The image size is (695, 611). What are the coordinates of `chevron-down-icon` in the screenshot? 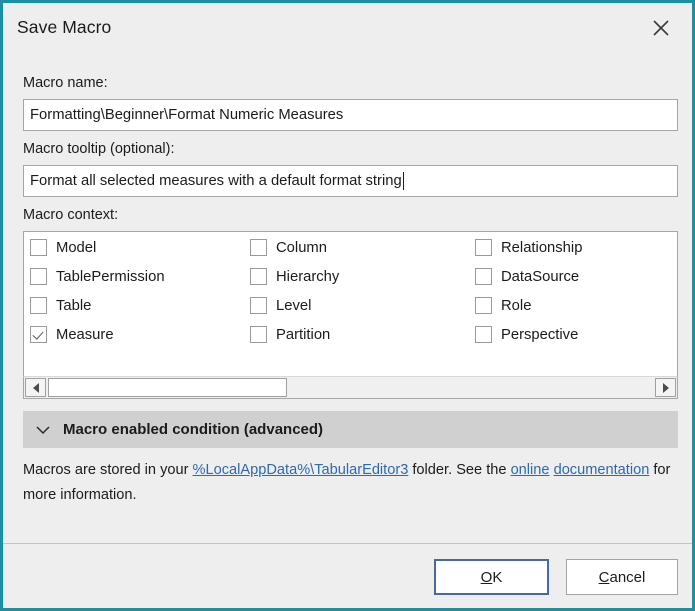 It's located at (43, 430).